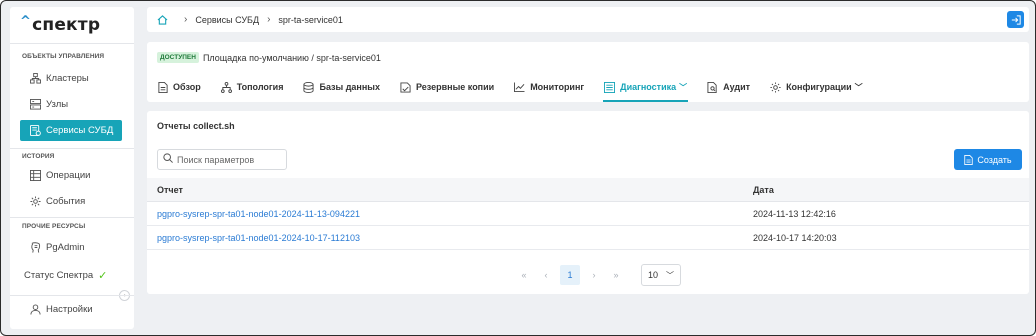 The height and width of the screenshot is (336, 1036). Describe the element at coordinates (661, 275) in the screenshot. I see `page-size-select: 10 ﹀` at that location.